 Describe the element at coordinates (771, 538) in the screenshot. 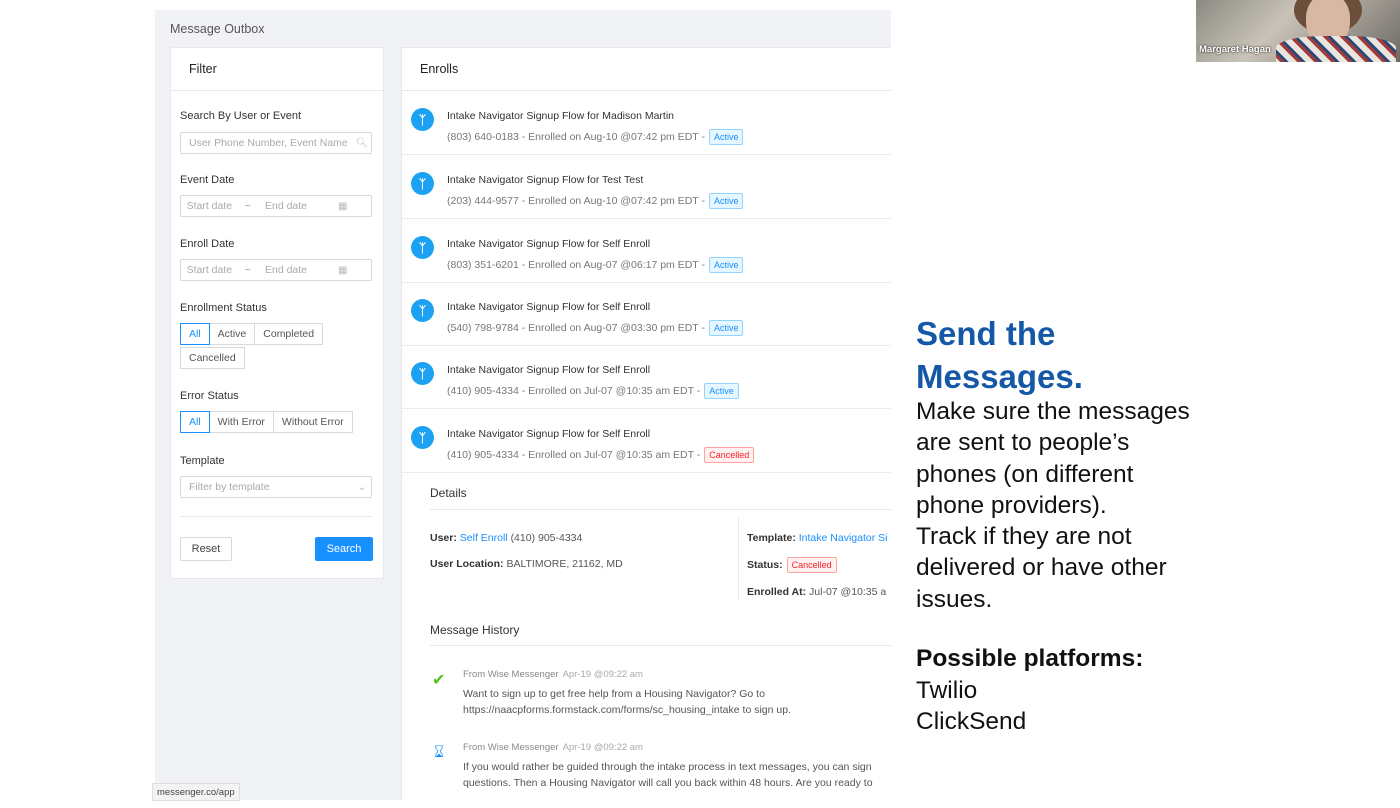

I see `template-label: Template:` at that location.